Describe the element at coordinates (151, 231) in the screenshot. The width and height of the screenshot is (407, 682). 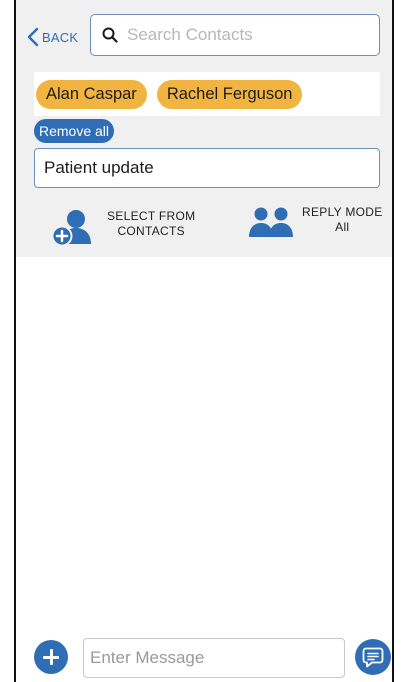
I see `select-from-contacts-line2: CONTACTS` at that location.